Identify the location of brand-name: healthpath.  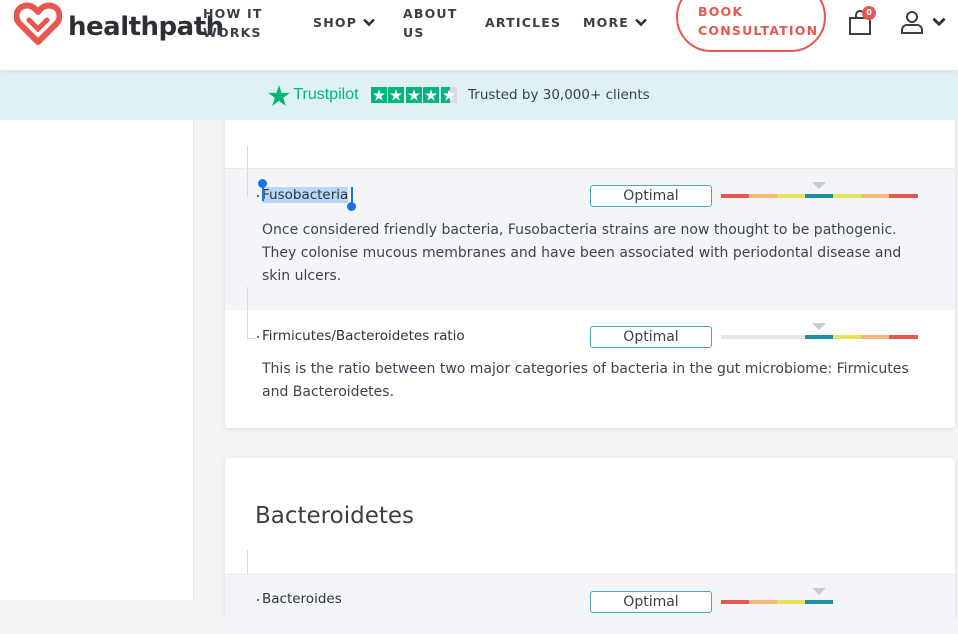
(146, 27).